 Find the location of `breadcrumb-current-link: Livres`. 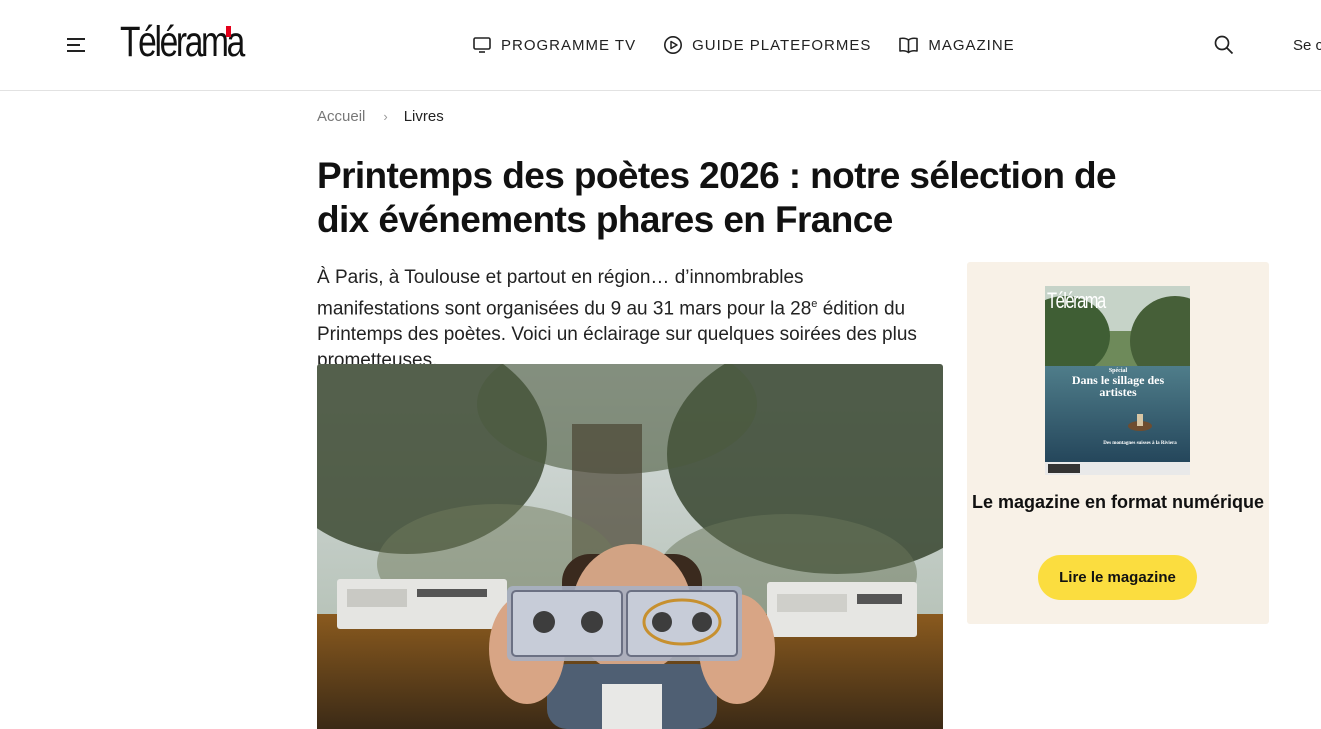

breadcrumb-current-link: Livres is located at coordinates (424, 116).